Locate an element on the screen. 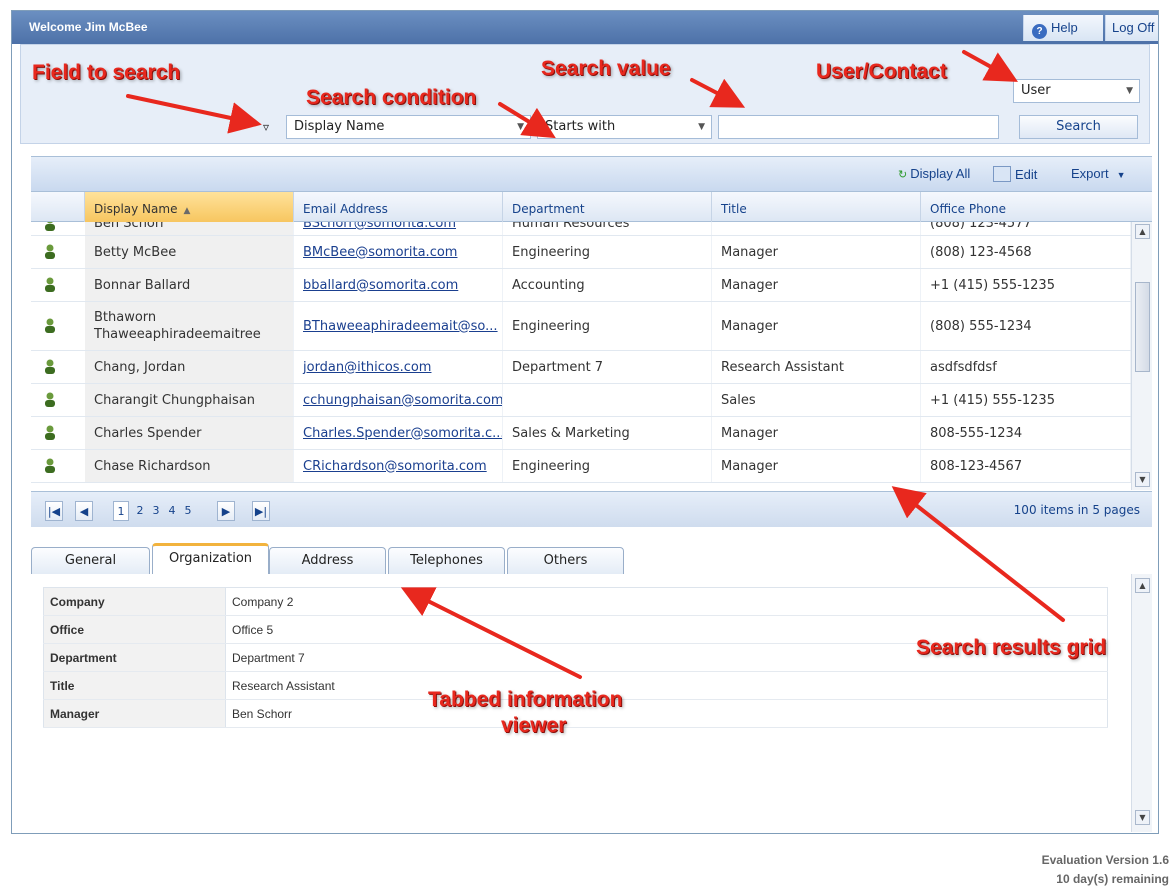 Image resolution: width=1171 pixels, height=890 pixels. filter-icon: ▿ is located at coordinates (266, 127).